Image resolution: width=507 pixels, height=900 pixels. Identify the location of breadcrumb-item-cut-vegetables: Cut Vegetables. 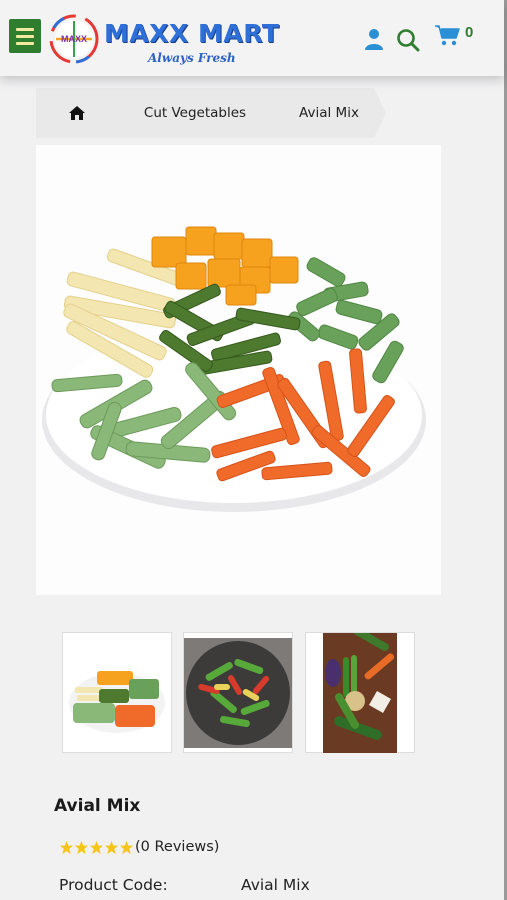
(195, 113).